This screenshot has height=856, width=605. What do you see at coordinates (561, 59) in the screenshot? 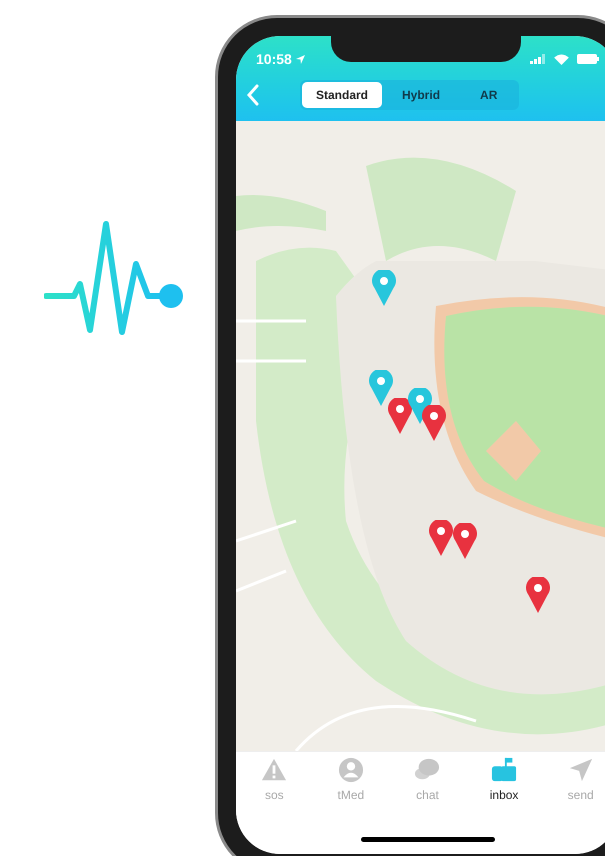
I see `wifi-icon` at bounding box center [561, 59].